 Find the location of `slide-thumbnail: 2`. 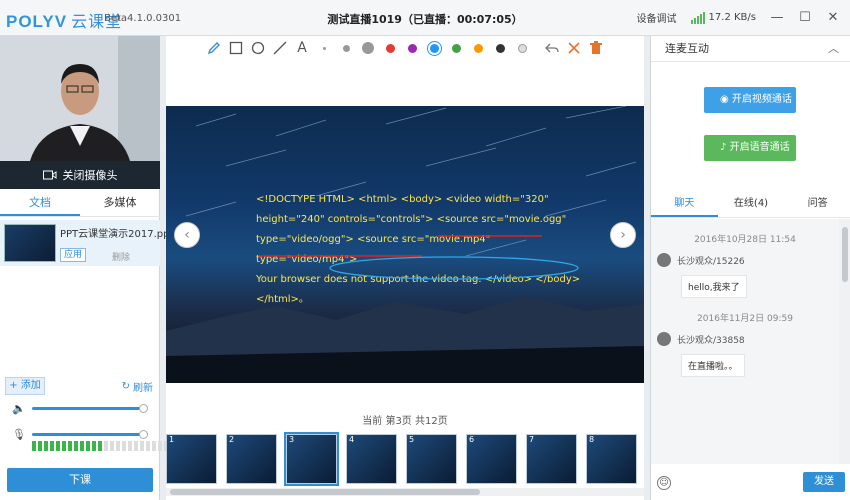

slide-thumbnail: 2 is located at coordinates (251, 459).